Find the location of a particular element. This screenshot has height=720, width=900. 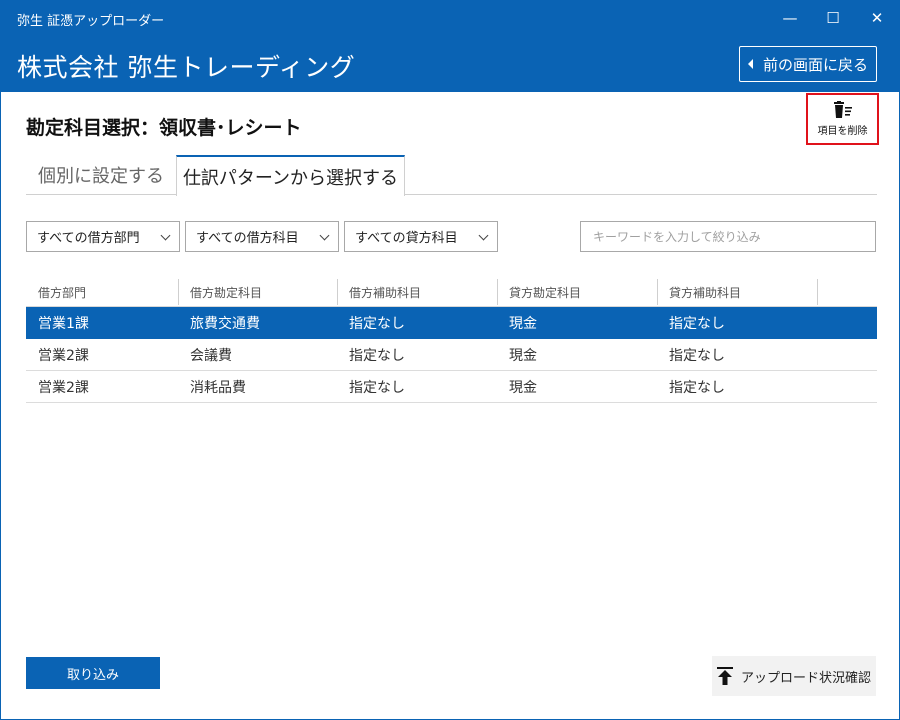

debit-department-value: すべての借方部門 is located at coordinates (88, 238).